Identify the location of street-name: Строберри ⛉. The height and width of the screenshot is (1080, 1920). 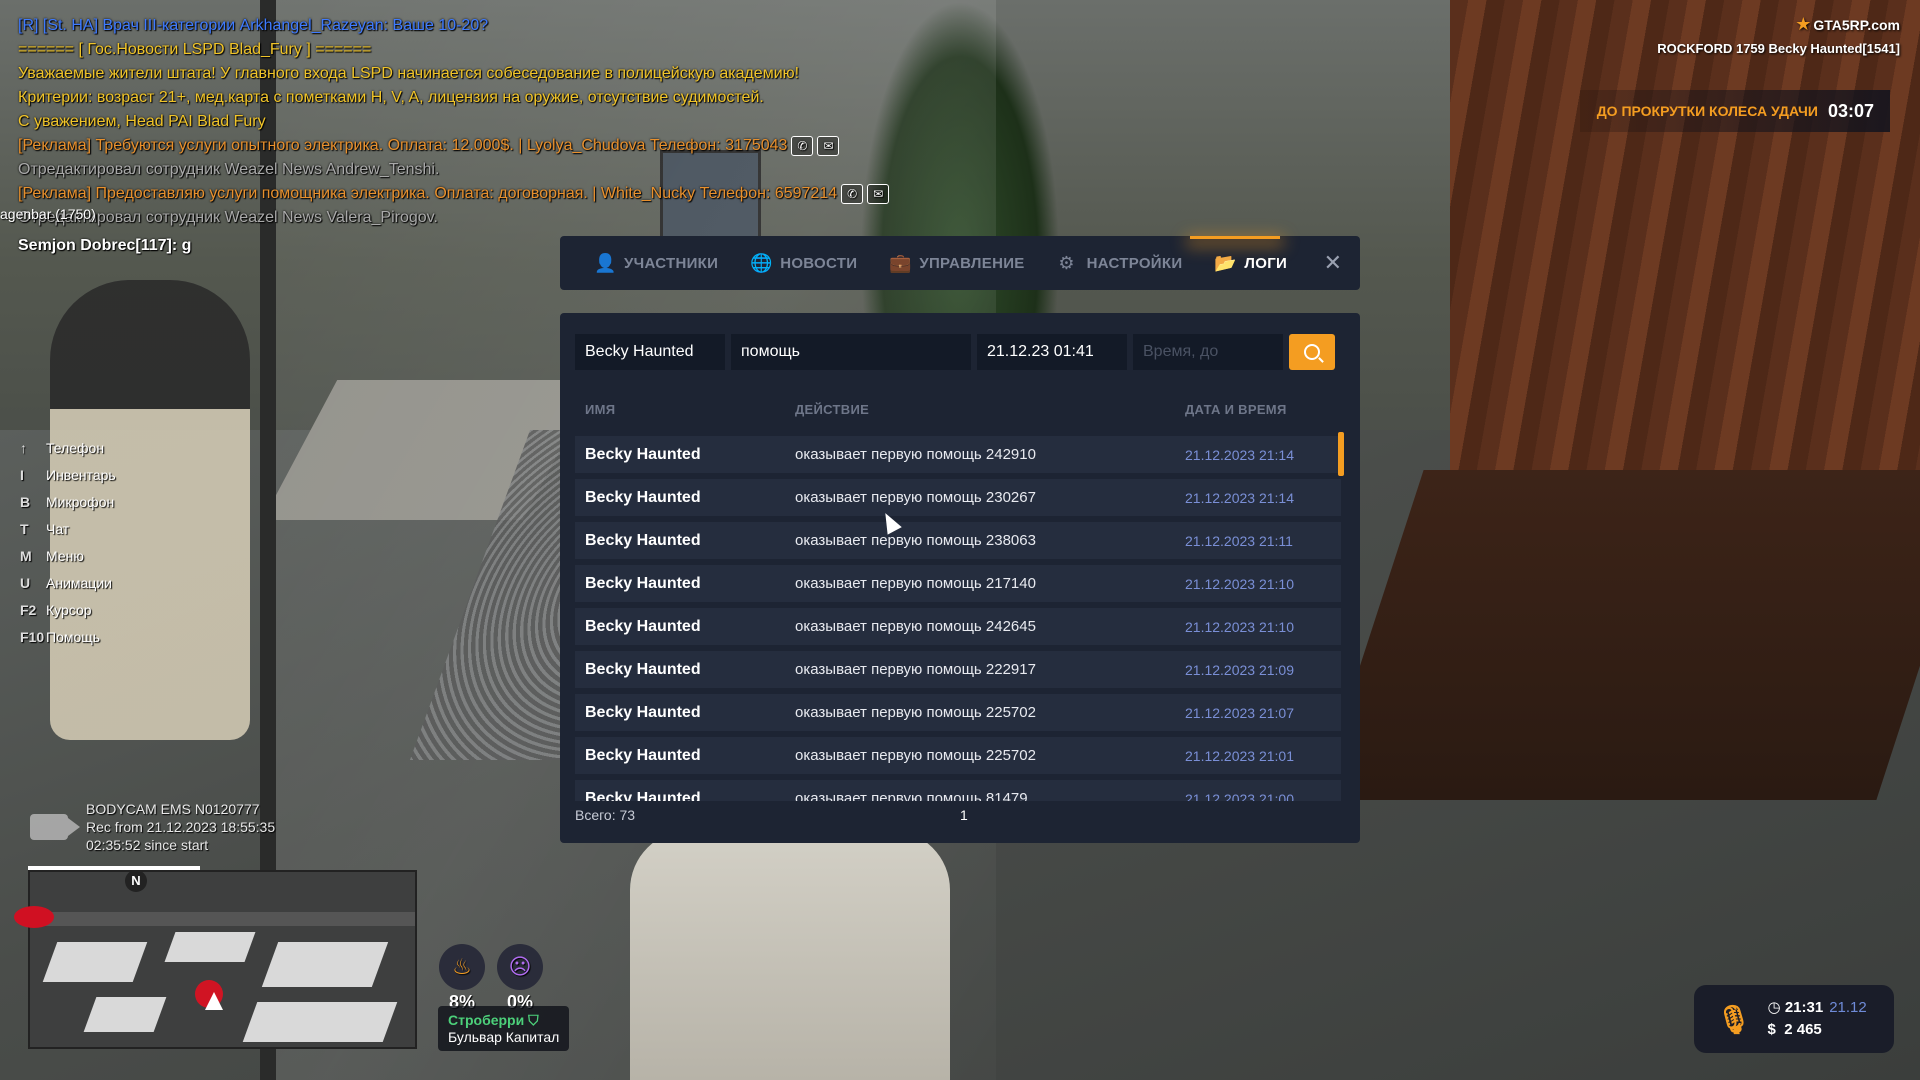
(503, 1020).